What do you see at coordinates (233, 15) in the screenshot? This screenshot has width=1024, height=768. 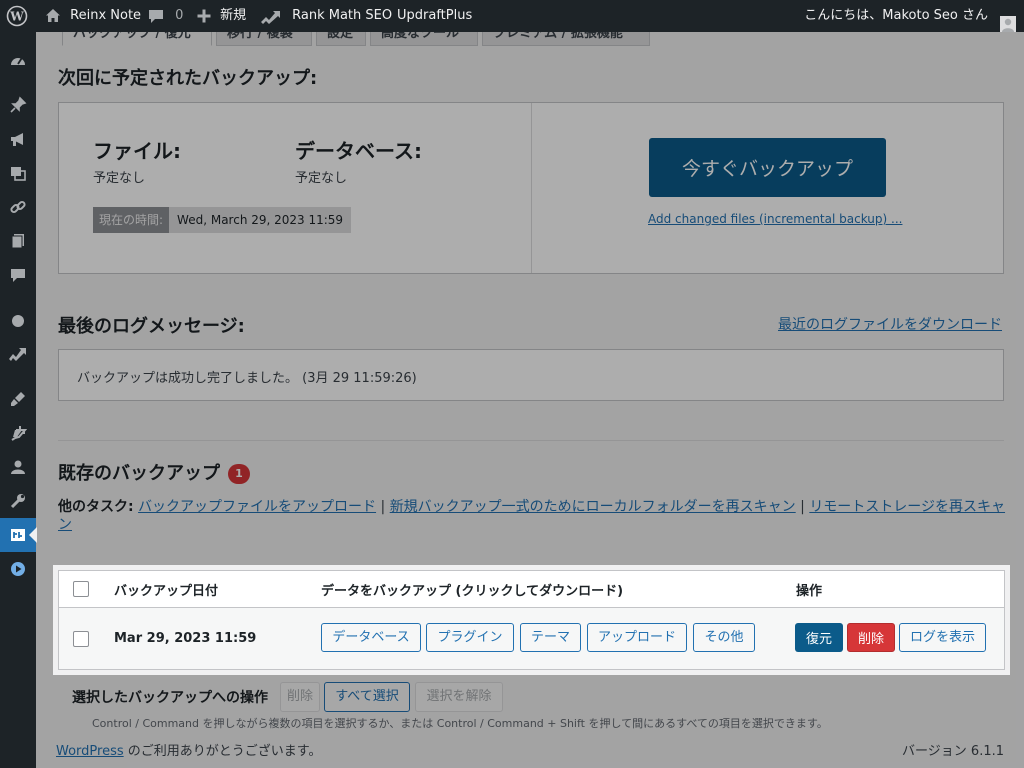 I see `new-label: 新規` at bounding box center [233, 15].